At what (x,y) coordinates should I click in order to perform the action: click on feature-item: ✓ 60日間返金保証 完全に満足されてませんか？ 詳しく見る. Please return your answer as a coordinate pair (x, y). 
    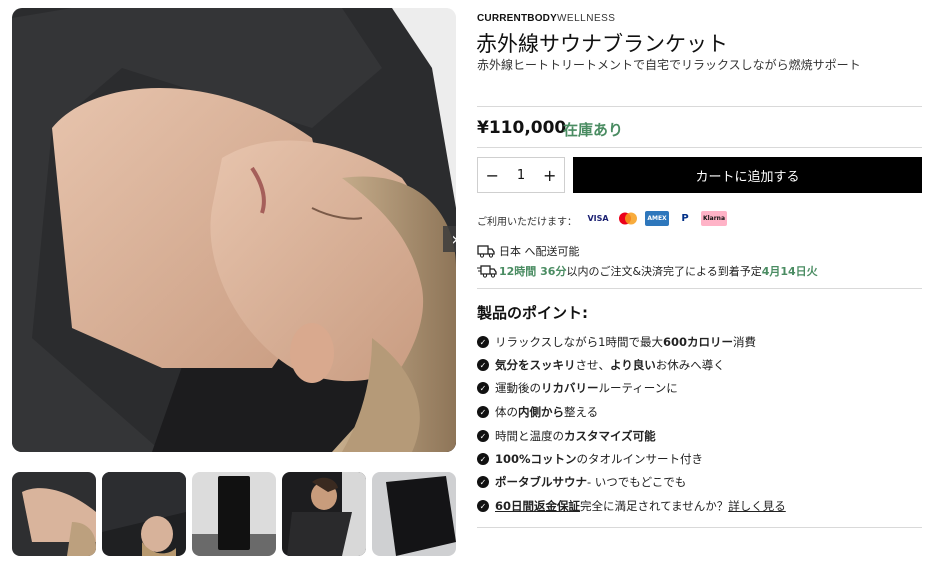
    Looking at the image, I should click on (631, 506).